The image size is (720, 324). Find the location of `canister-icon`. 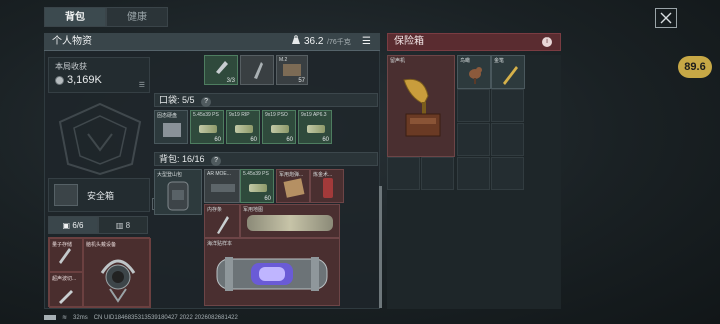

canister-icon is located at coordinates (328, 188).